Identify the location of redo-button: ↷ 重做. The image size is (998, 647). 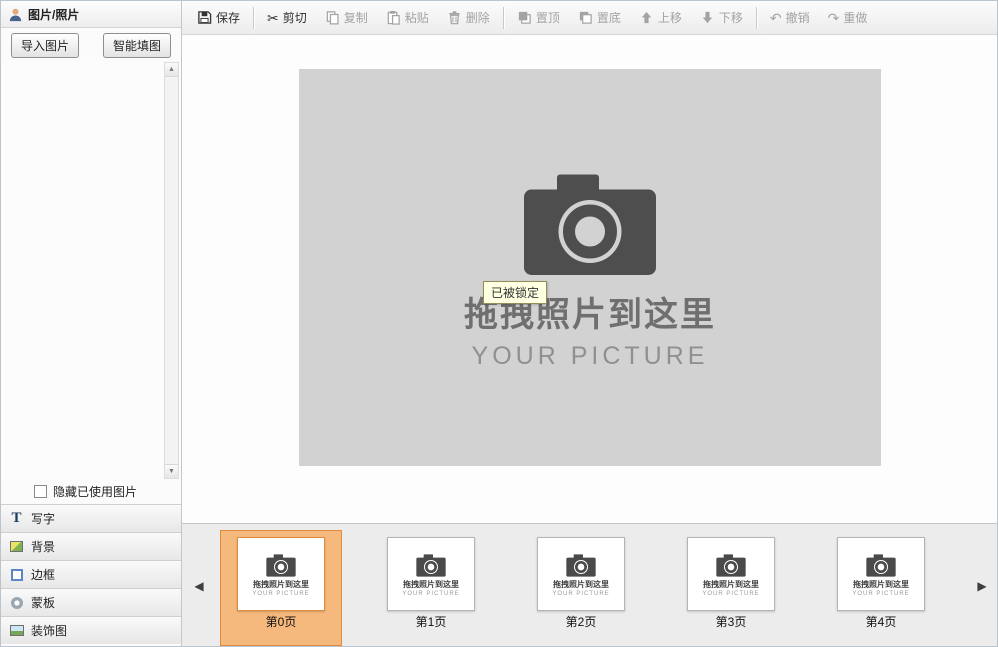
(848, 17).